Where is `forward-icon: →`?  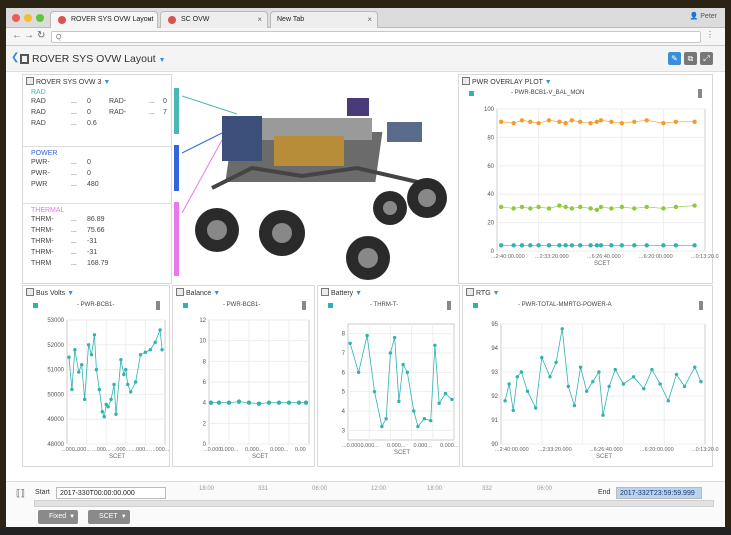 forward-icon: → is located at coordinates (29, 35).